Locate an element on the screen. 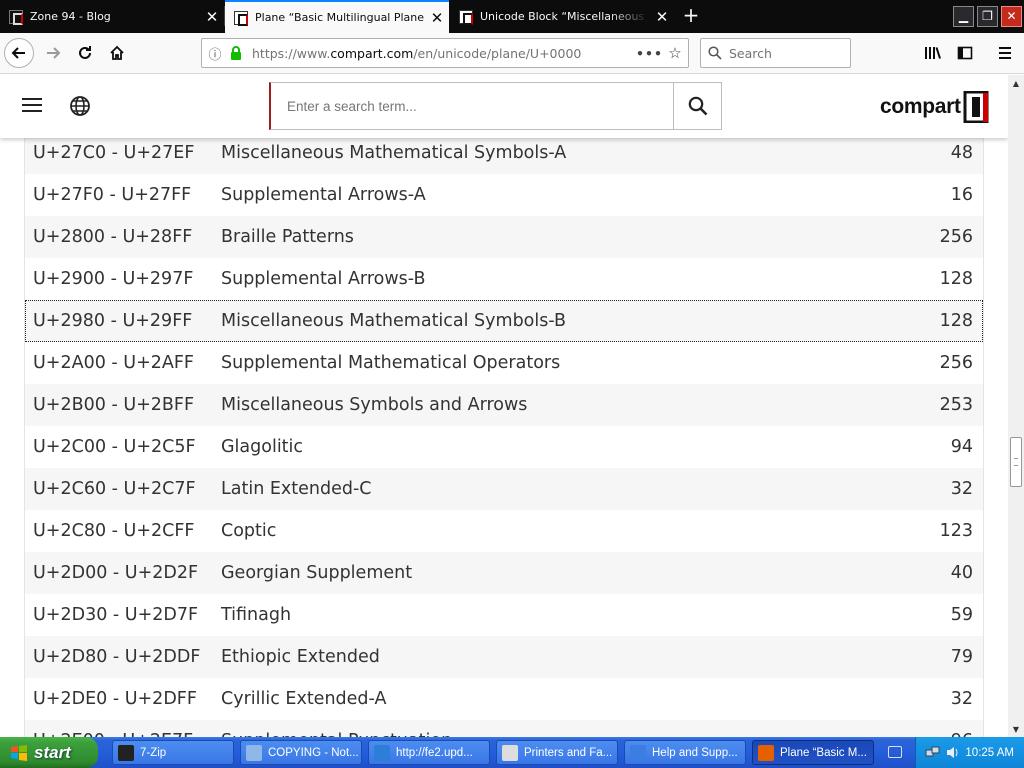 The height and width of the screenshot is (768, 1024). hamburger-icon is located at coordinates (1005, 53).